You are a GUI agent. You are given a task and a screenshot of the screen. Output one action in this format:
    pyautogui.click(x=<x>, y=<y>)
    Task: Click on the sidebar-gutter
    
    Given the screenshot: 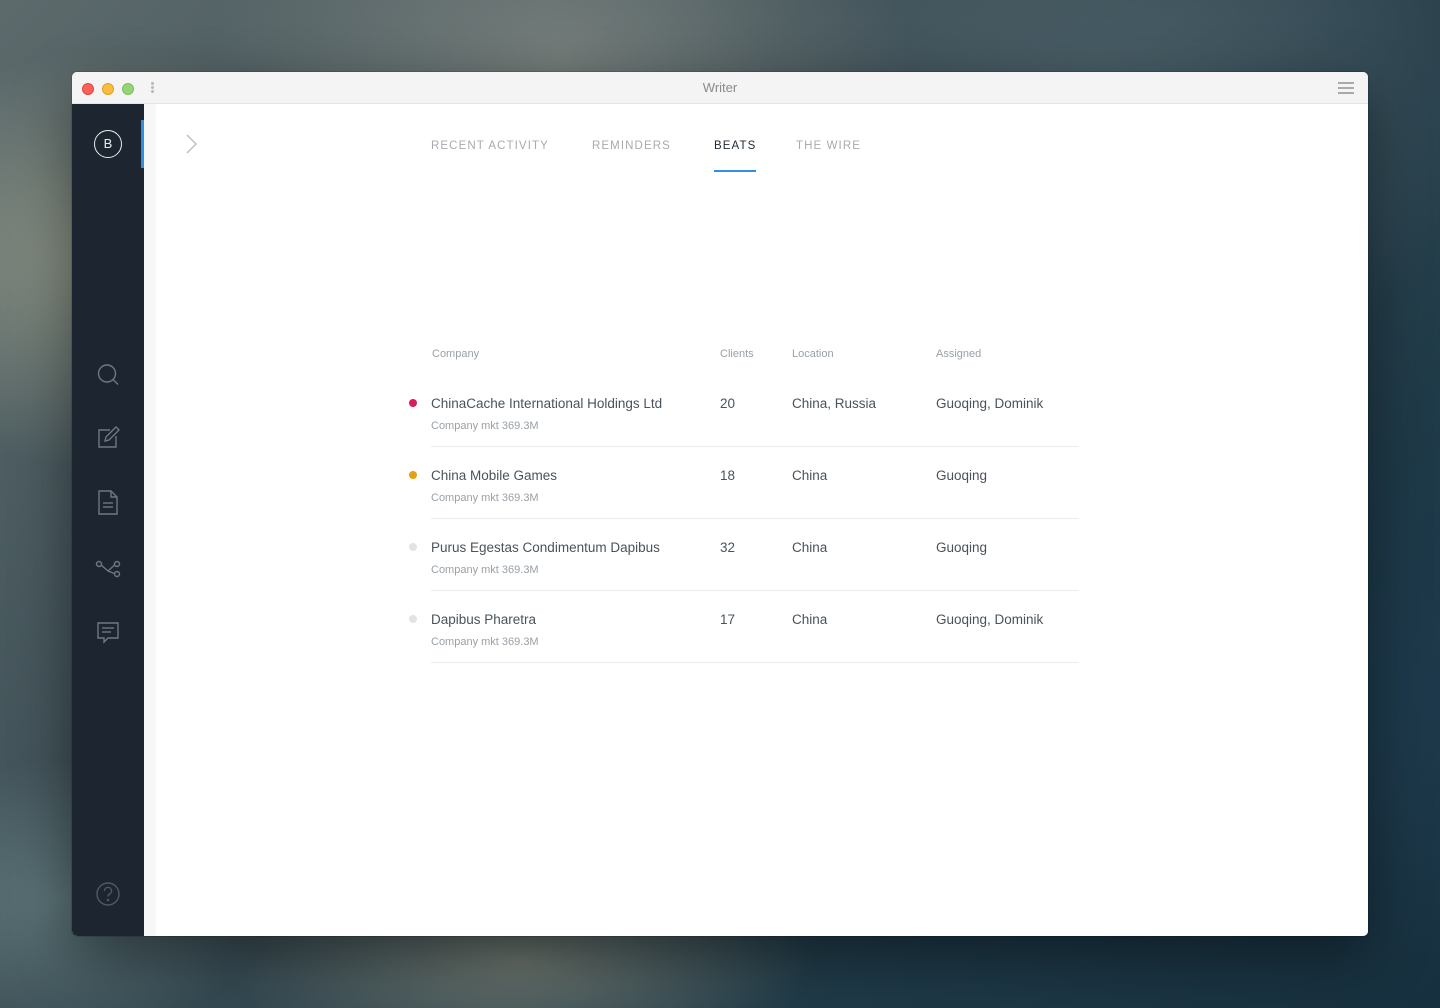 What is the action you would take?
    pyautogui.click(x=150, y=520)
    